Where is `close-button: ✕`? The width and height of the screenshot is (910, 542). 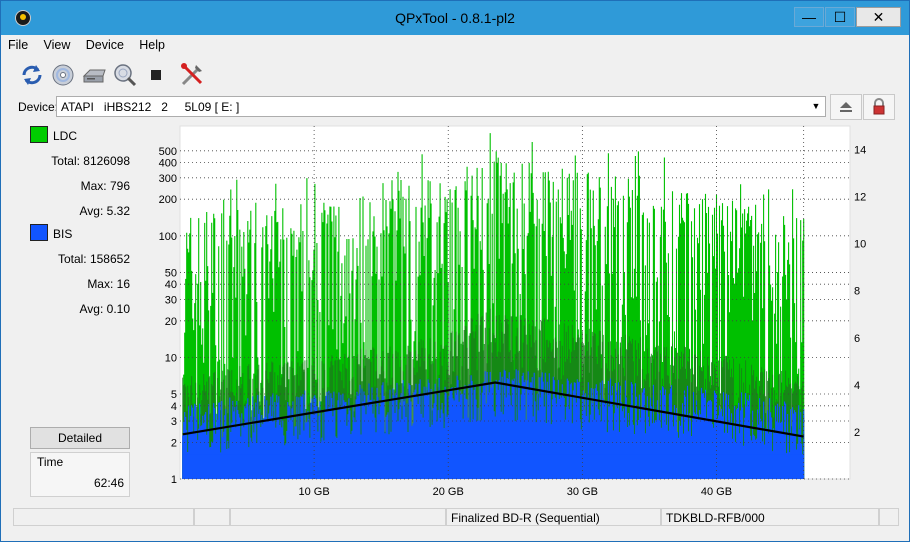
close-button: ✕ is located at coordinates (878, 17).